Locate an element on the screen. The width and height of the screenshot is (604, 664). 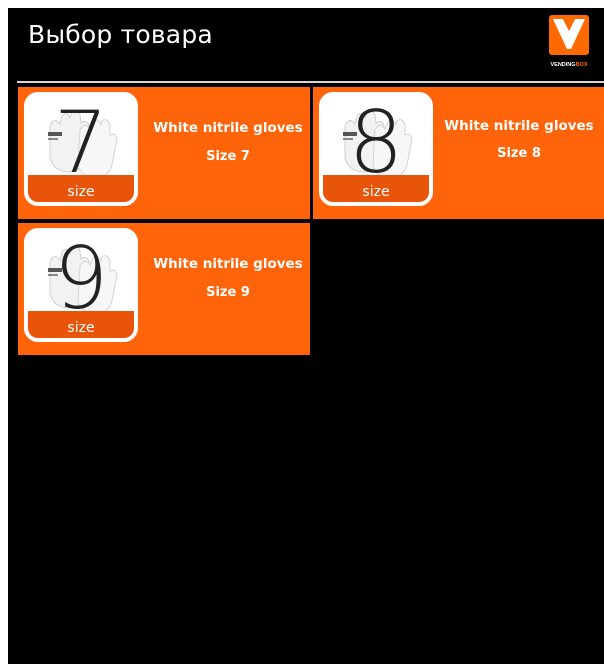
product-size-label: Size 9 is located at coordinates (228, 292).